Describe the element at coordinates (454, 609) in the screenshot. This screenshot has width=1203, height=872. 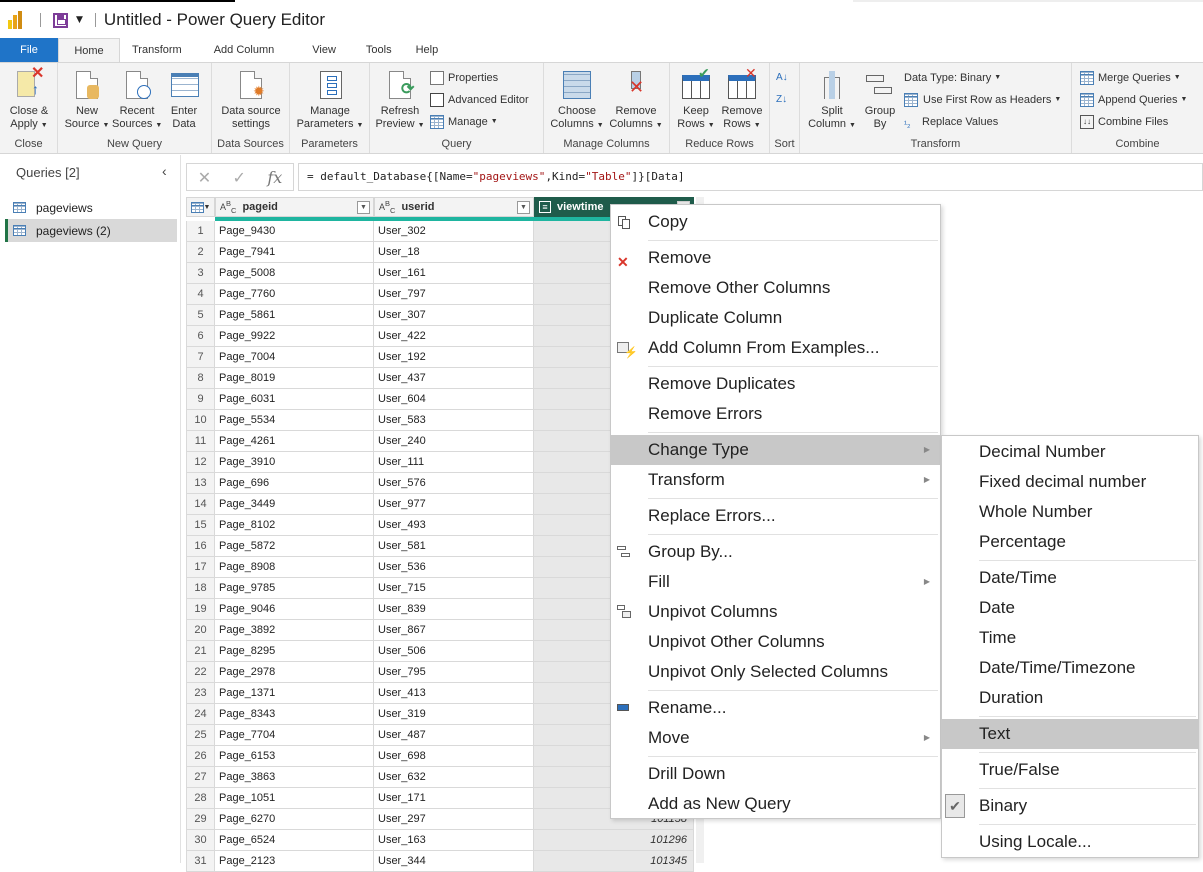
I see `userid-cell: User_839` at that location.